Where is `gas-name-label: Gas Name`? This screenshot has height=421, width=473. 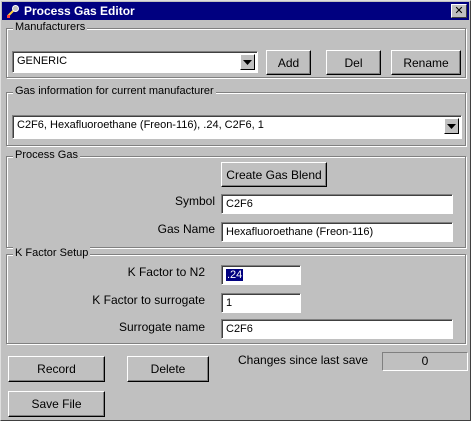 gas-name-label: Gas Name is located at coordinates (186, 229).